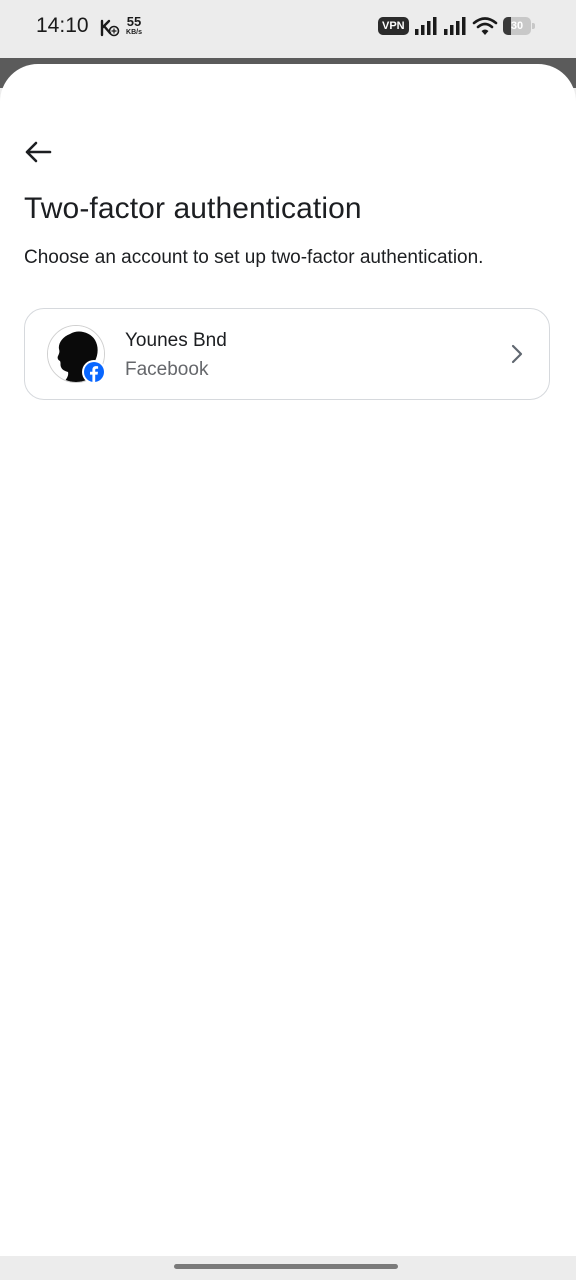 Image resolution: width=576 pixels, height=1280 pixels. What do you see at coordinates (134, 21) in the screenshot?
I see `net-speed-value: 55` at bounding box center [134, 21].